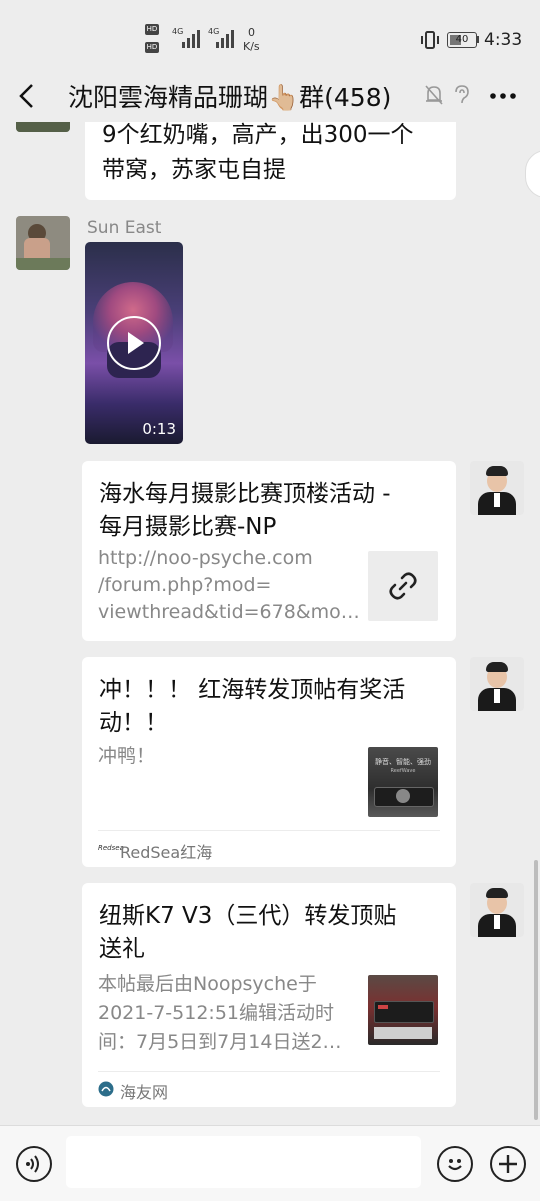 This screenshot has width=540, height=1201. What do you see at coordinates (185, 585) in the screenshot?
I see `link-desc-line: /forum.php?mod=` at bounding box center [185, 585].